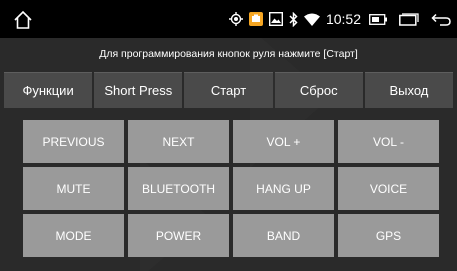 This screenshot has height=271, width=457. Describe the element at coordinates (378, 19) in the screenshot. I see `battery-icon` at that location.